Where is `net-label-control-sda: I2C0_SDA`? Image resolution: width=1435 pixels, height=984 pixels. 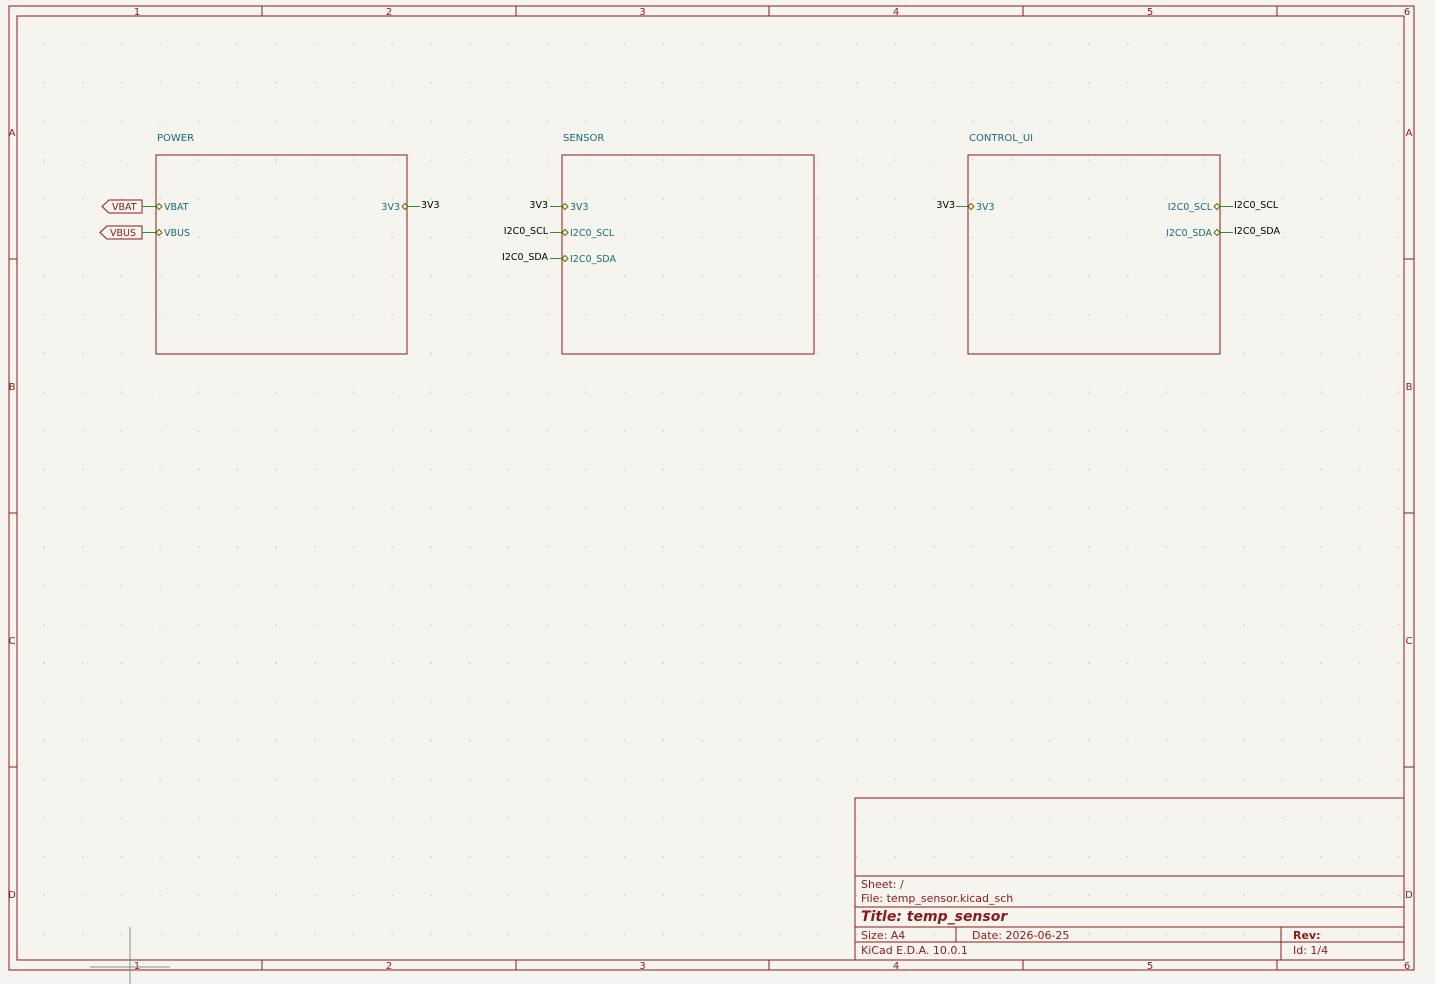 net-label-control-sda: I2C0_SDA is located at coordinates (1257, 231).